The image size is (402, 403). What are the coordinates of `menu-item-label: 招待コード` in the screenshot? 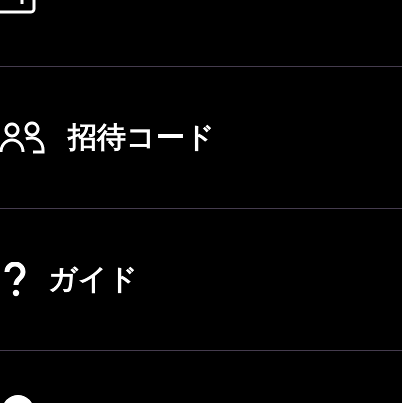 It's located at (141, 137).